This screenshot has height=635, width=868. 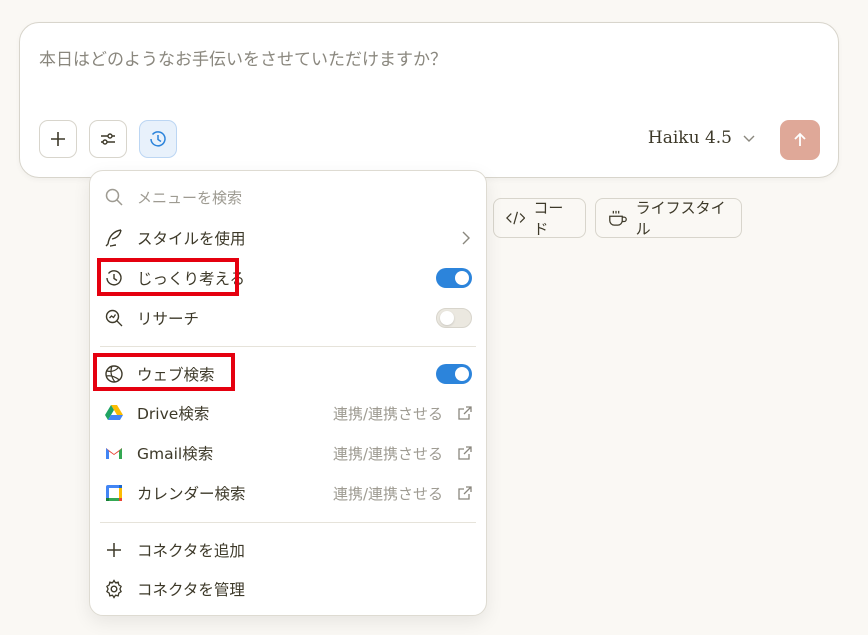 What do you see at coordinates (548, 218) in the screenshot?
I see `chip-label: コード` at bounding box center [548, 218].